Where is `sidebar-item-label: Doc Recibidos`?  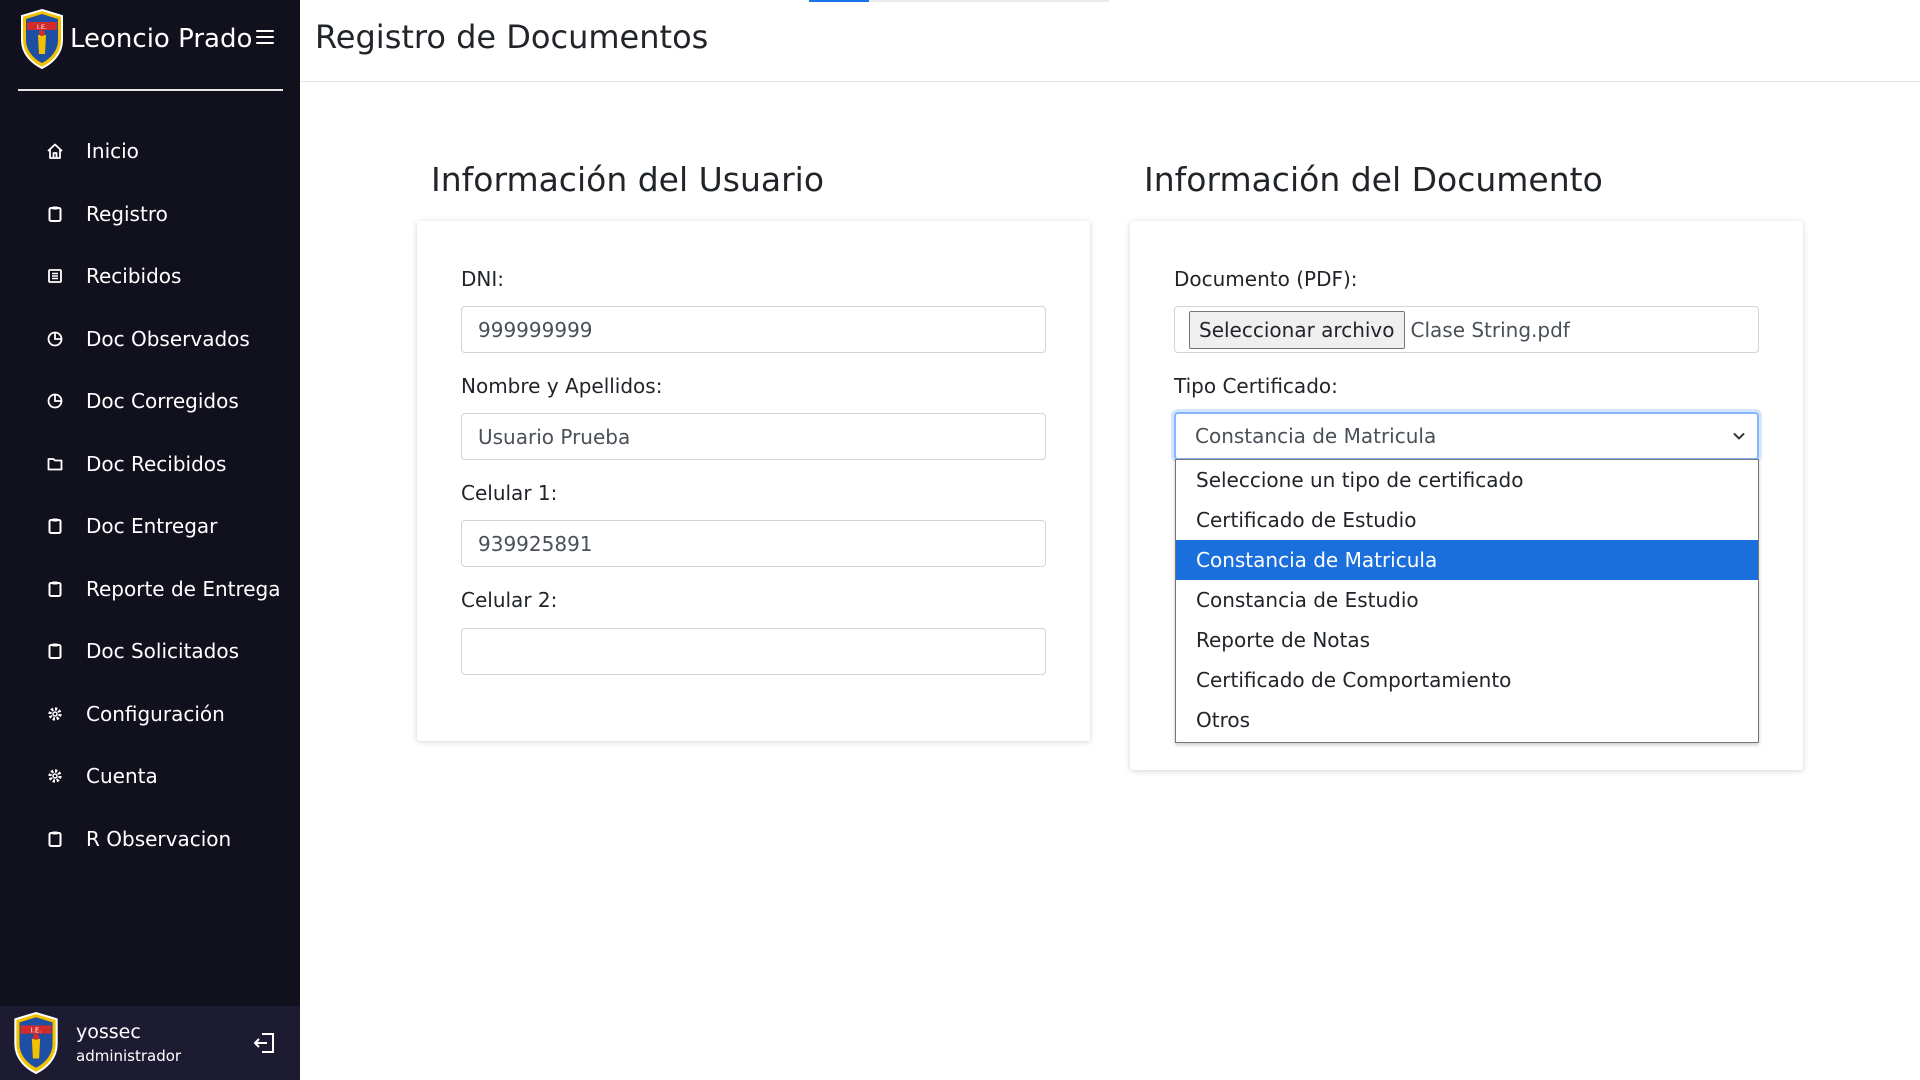
sidebar-item-label: Doc Recibidos is located at coordinates (156, 463).